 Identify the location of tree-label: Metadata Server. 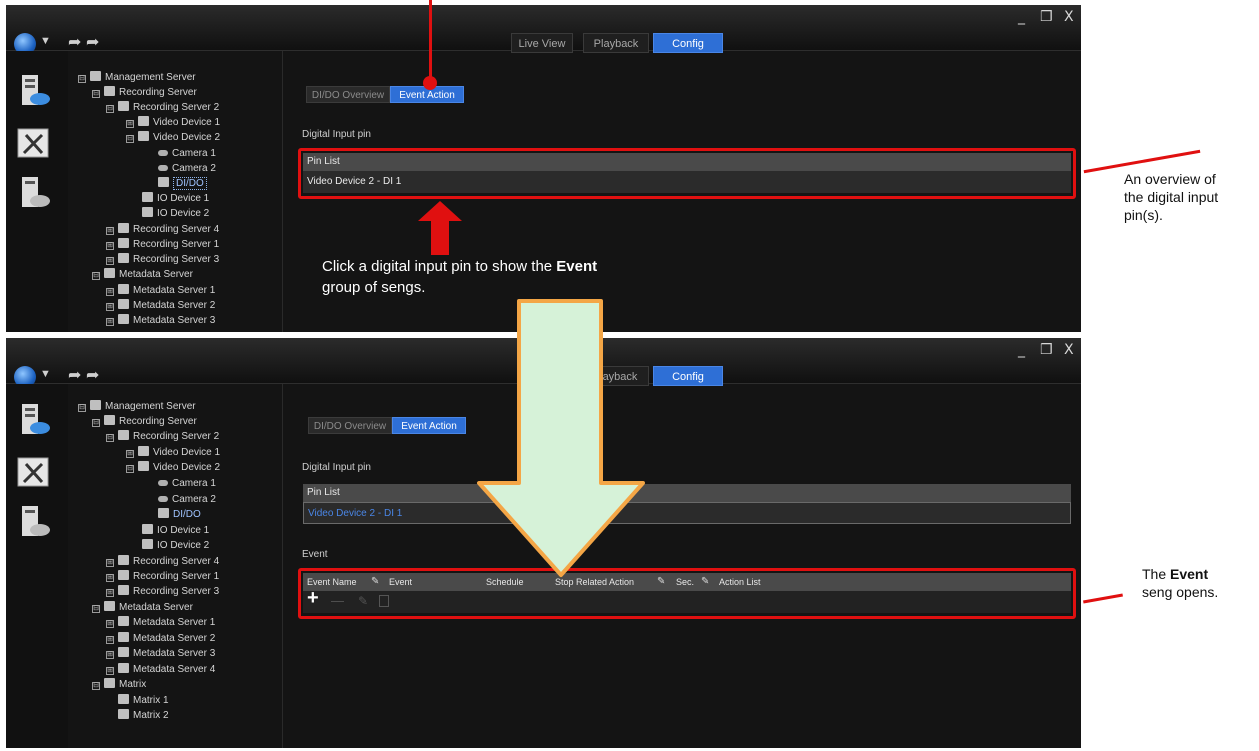
(156, 607).